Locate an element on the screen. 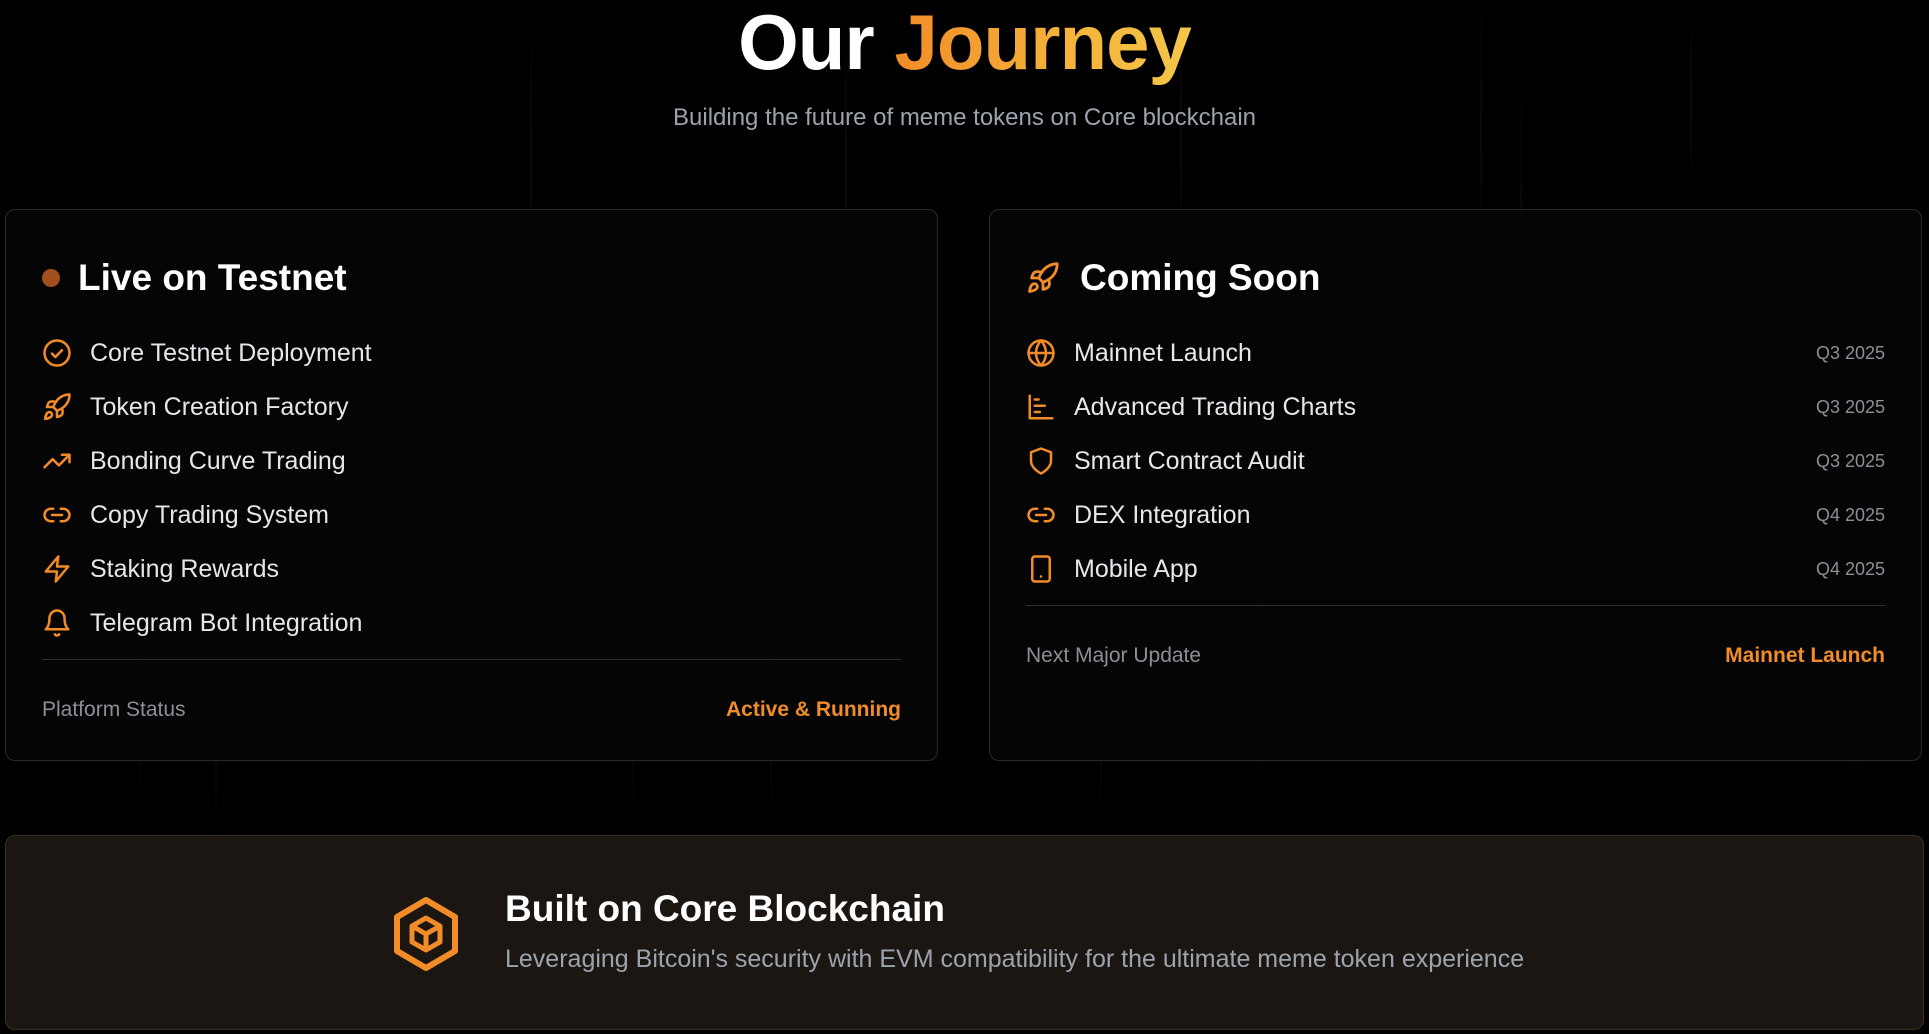  lightning-icon is located at coordinates (57, 569).